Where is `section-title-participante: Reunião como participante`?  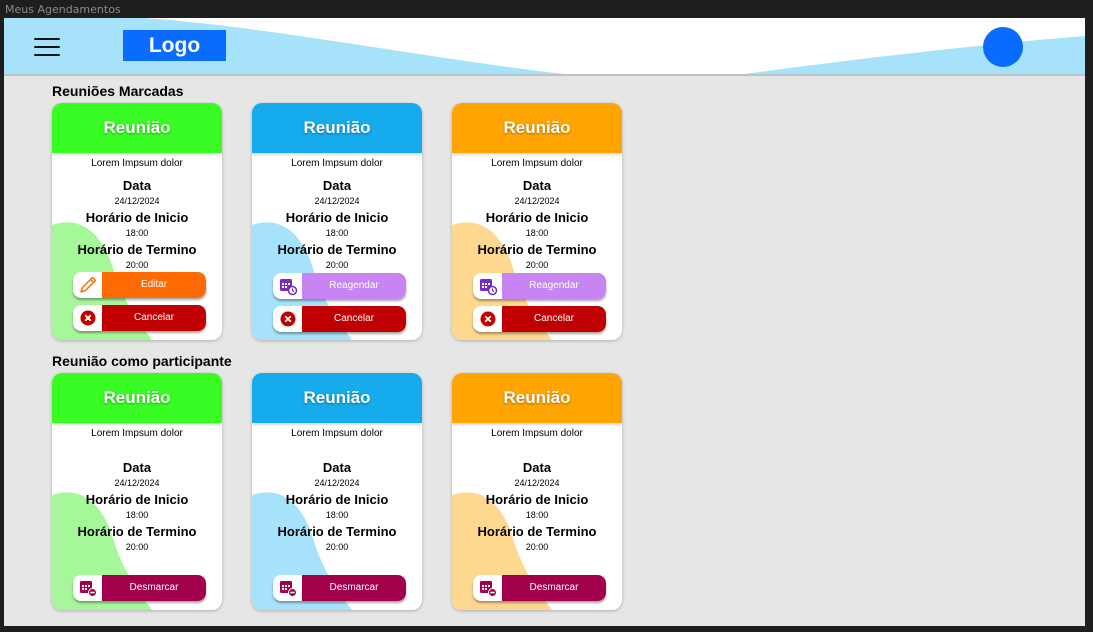 section-title-participante: Reunião como participante is located at coordinates (142, 361).